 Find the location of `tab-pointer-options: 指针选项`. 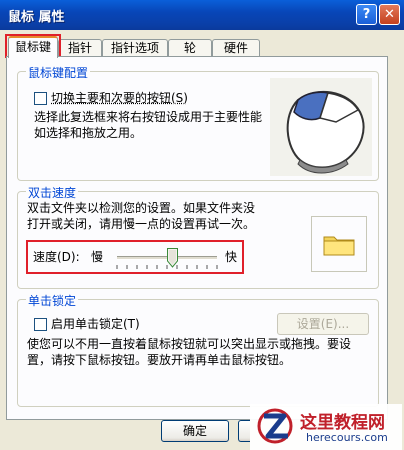

tab-pointer-options: 指针选项 is located at coordinates (135, 48).